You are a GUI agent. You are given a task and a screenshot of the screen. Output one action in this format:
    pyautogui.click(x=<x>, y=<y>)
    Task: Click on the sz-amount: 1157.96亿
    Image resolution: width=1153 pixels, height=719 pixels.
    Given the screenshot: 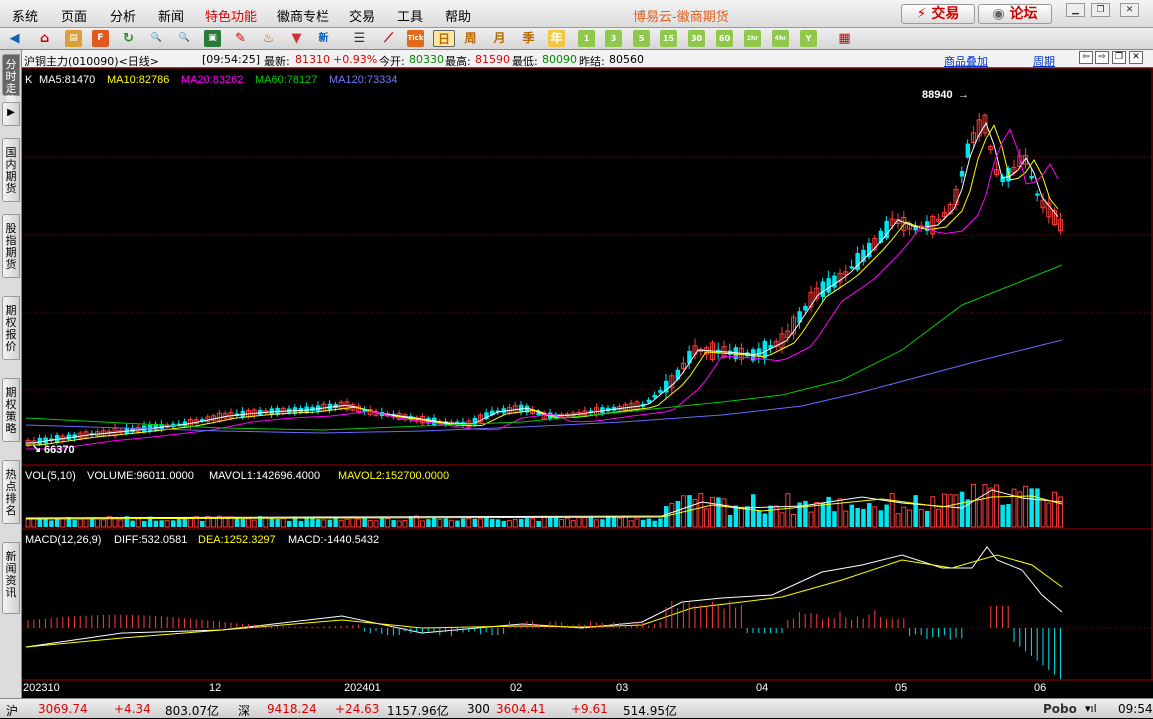 What is the action you would take?
    pyautogui.click(x=418, y=711)
    